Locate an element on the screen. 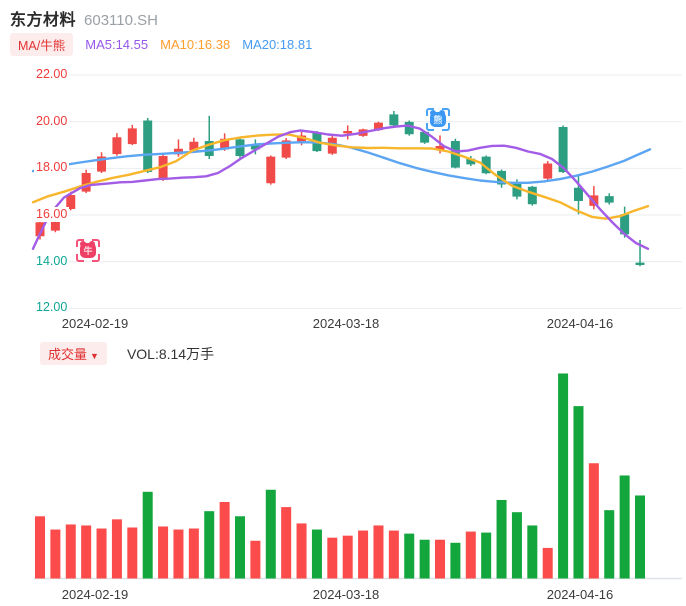 The height and width of the screenshot is (606, 686). ma-line-ma10 is located at coordinates (340, 176).